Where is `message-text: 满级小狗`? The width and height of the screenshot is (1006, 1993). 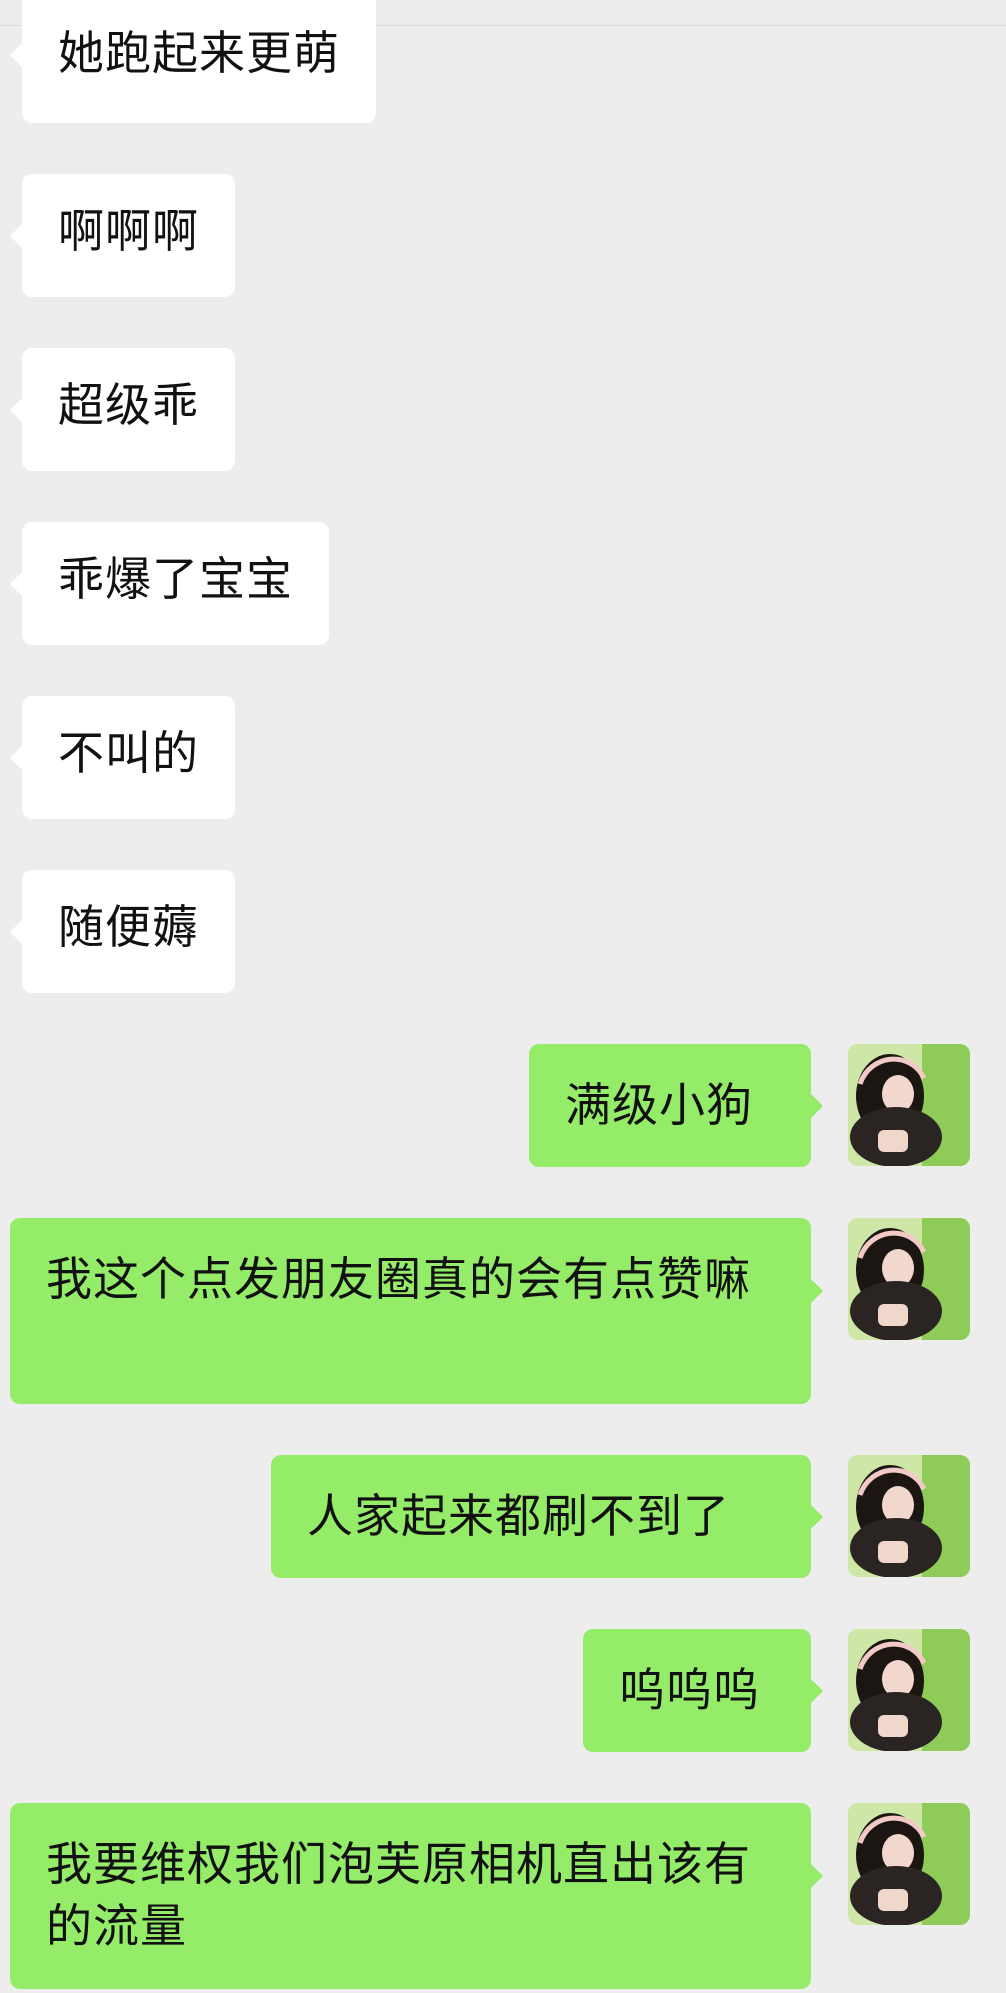 message-text: 满级小狗 is located at coordinates (659, 1105).